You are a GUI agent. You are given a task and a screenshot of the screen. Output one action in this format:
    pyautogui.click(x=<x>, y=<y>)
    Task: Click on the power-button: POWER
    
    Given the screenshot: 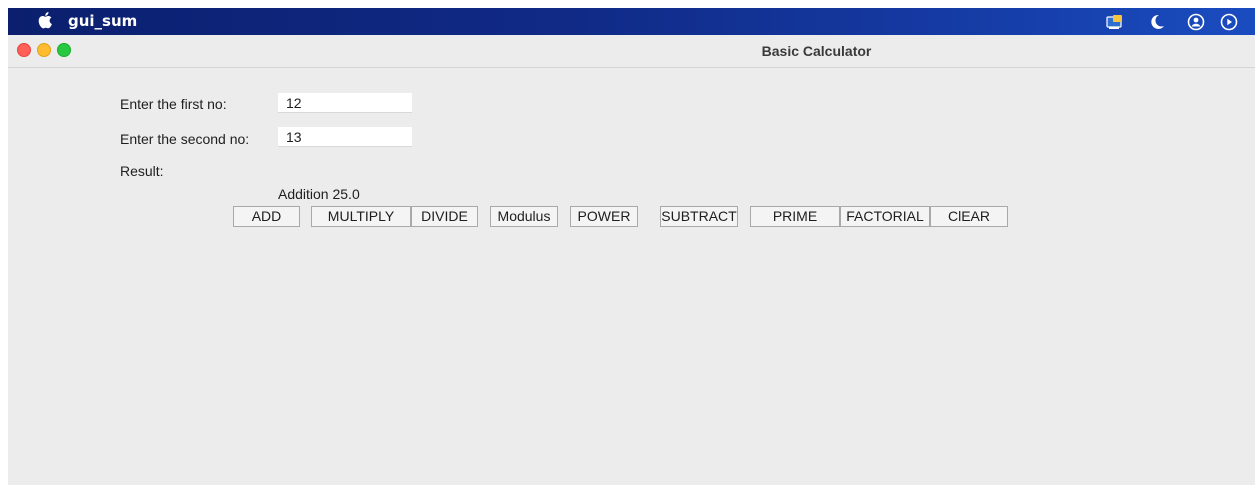 What is the action you would take?
    pyautogui.click(x=604, y=216)
    